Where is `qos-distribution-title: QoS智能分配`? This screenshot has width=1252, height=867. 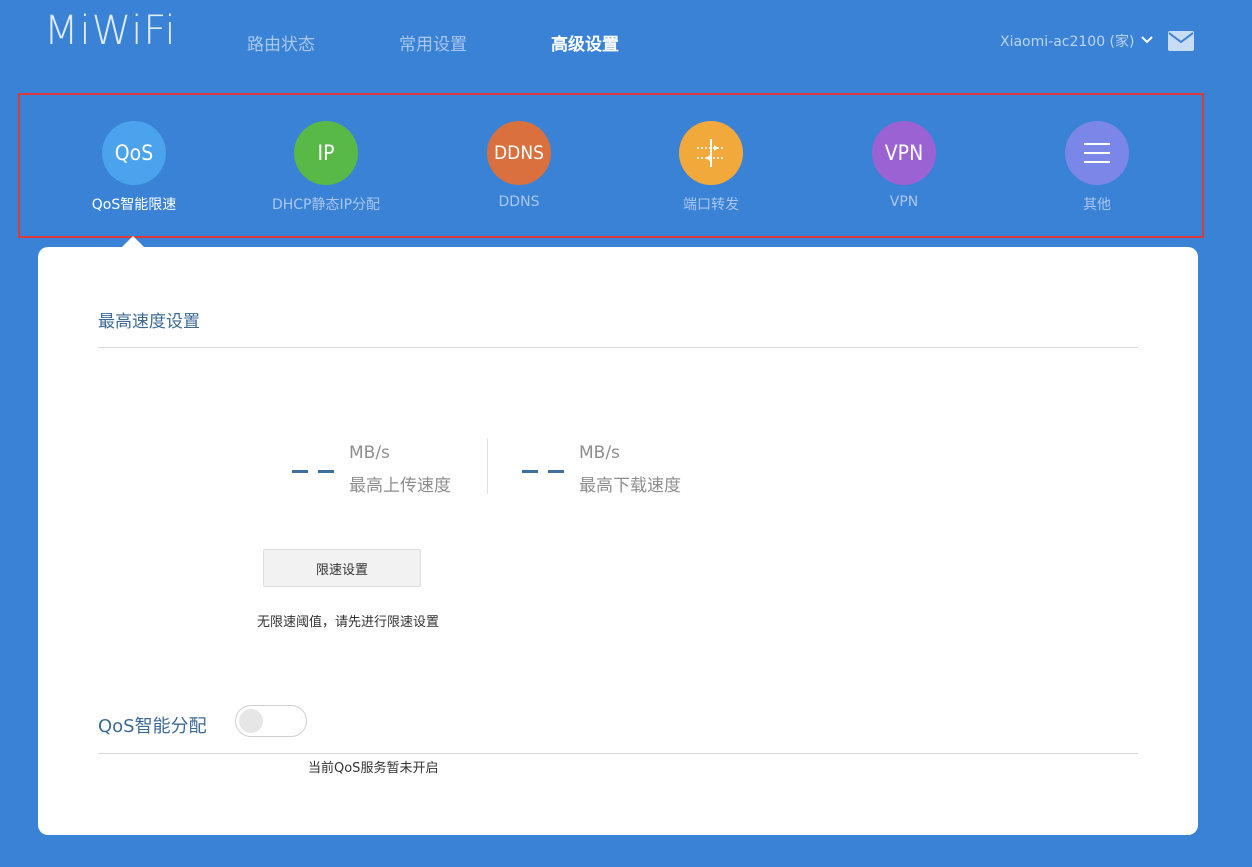
qos-distribution-title: QoS智能分配 is located at coordinates (152, 726).